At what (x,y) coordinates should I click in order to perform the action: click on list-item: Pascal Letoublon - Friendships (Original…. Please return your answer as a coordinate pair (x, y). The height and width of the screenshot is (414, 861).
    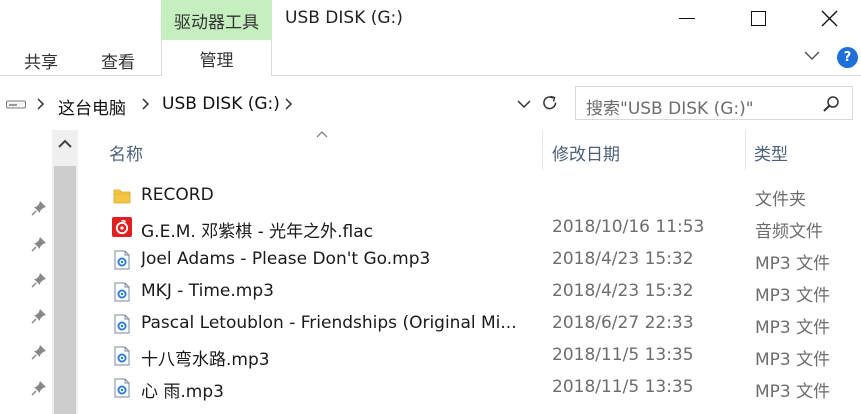
    Looking at the image, I should click on (470, 324).